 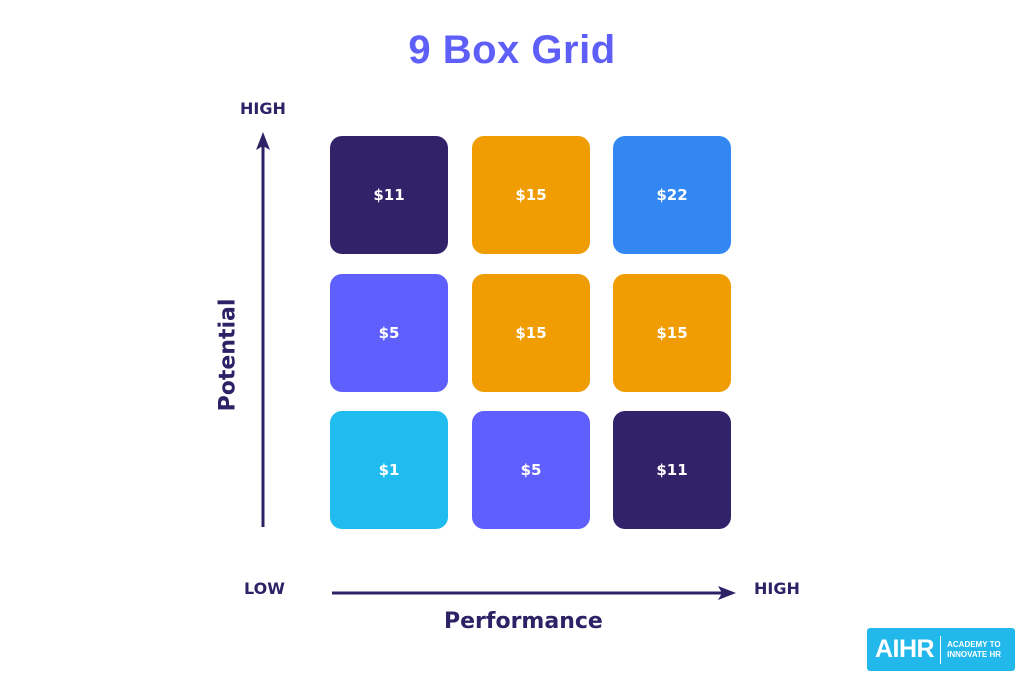 I want to click on aihr-logo: AIHR ACADEMY TO INNOVATE HR, so click(x=941, y=649).